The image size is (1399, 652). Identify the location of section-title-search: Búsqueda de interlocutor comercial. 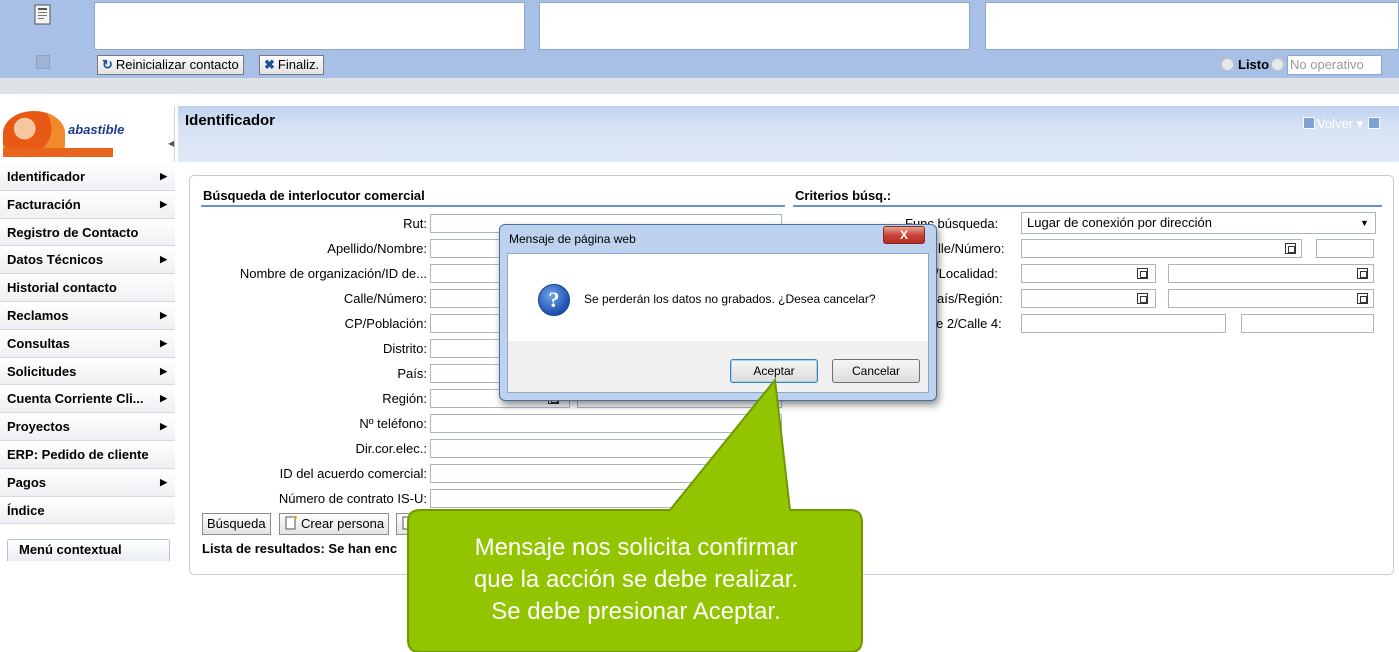
(314, 195).